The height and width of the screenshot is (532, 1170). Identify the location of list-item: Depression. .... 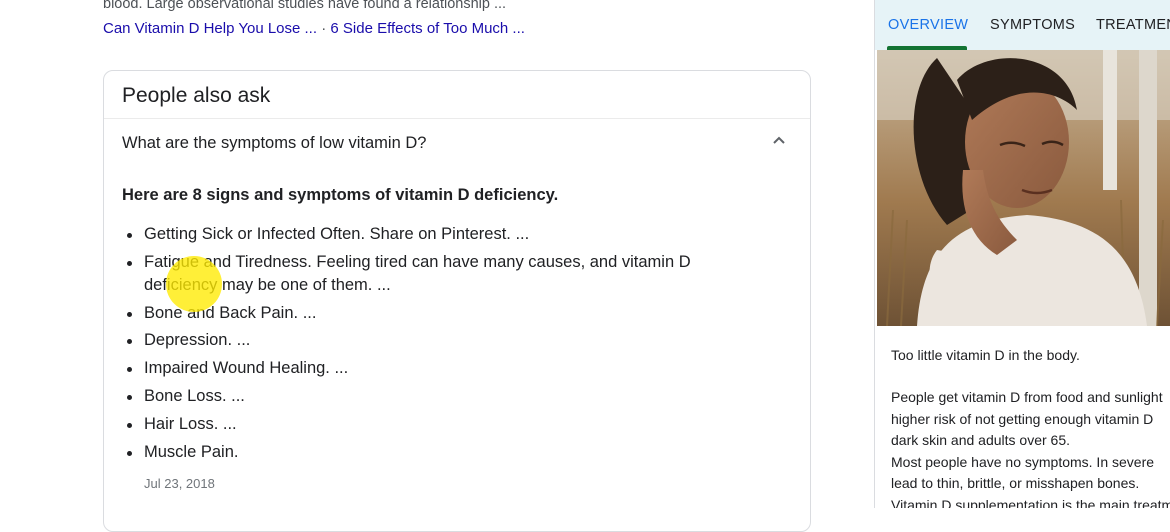
(442, 340).